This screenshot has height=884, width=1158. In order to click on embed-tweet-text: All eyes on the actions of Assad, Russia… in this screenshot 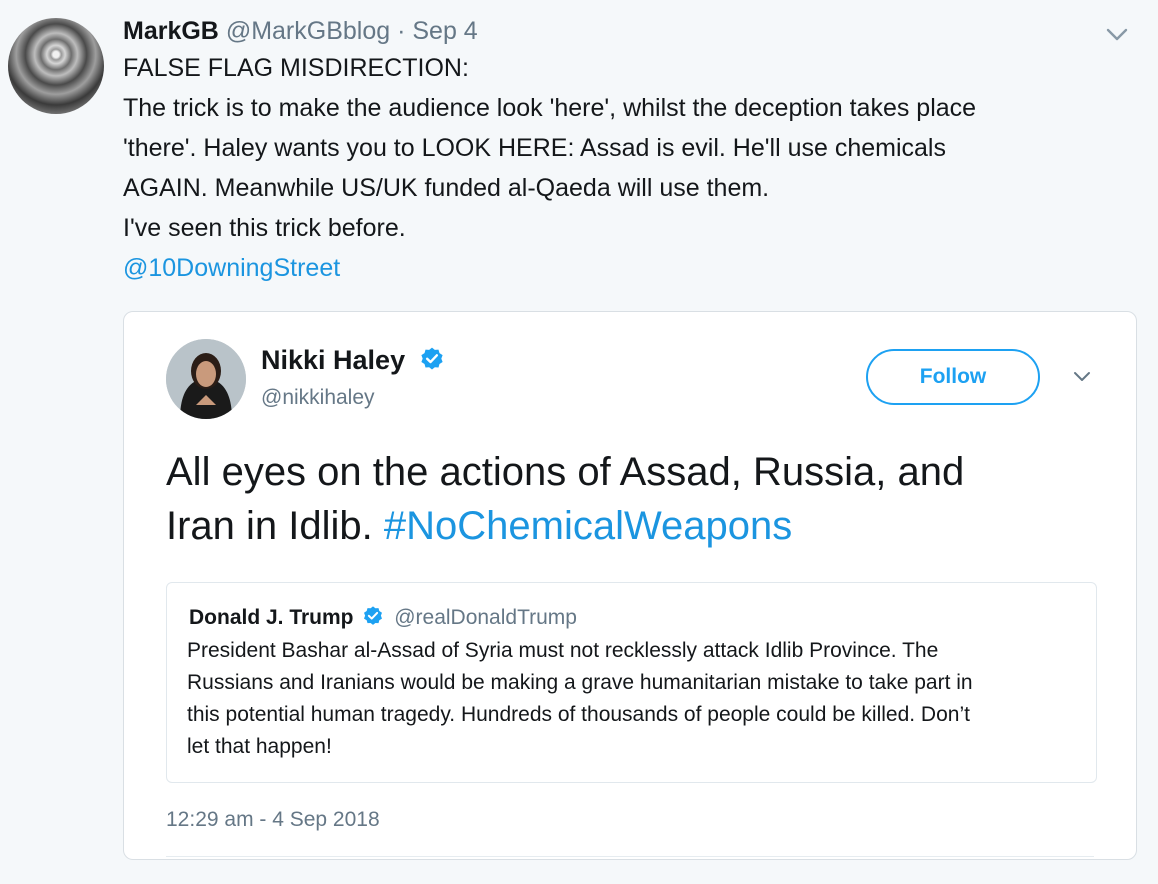, I will do `click(565, 499)`.